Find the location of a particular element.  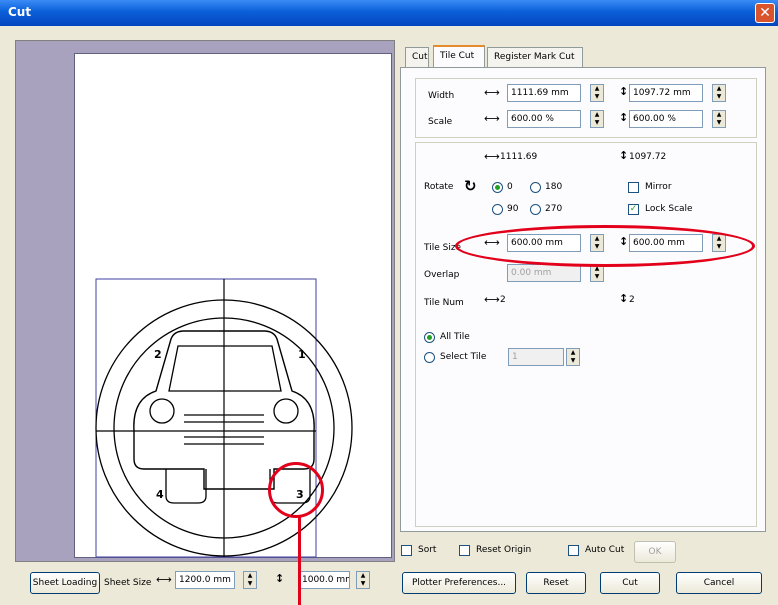

height-spinner: ▲ ▼ is located at coordinates (719, 93).